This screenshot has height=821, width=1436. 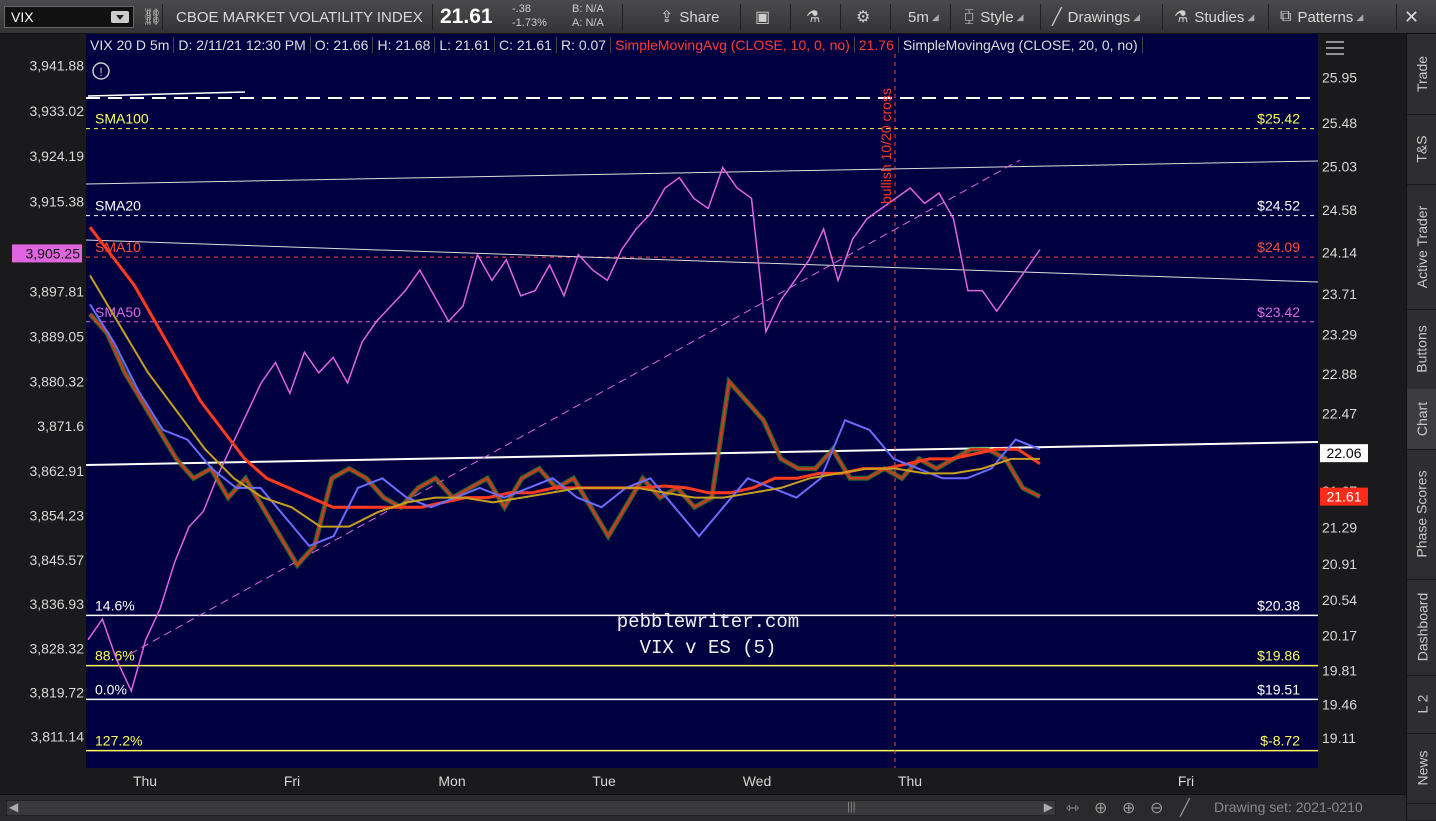 I want to click on sidebar-tab-label: Buttons, so click(x=1422, y=349).